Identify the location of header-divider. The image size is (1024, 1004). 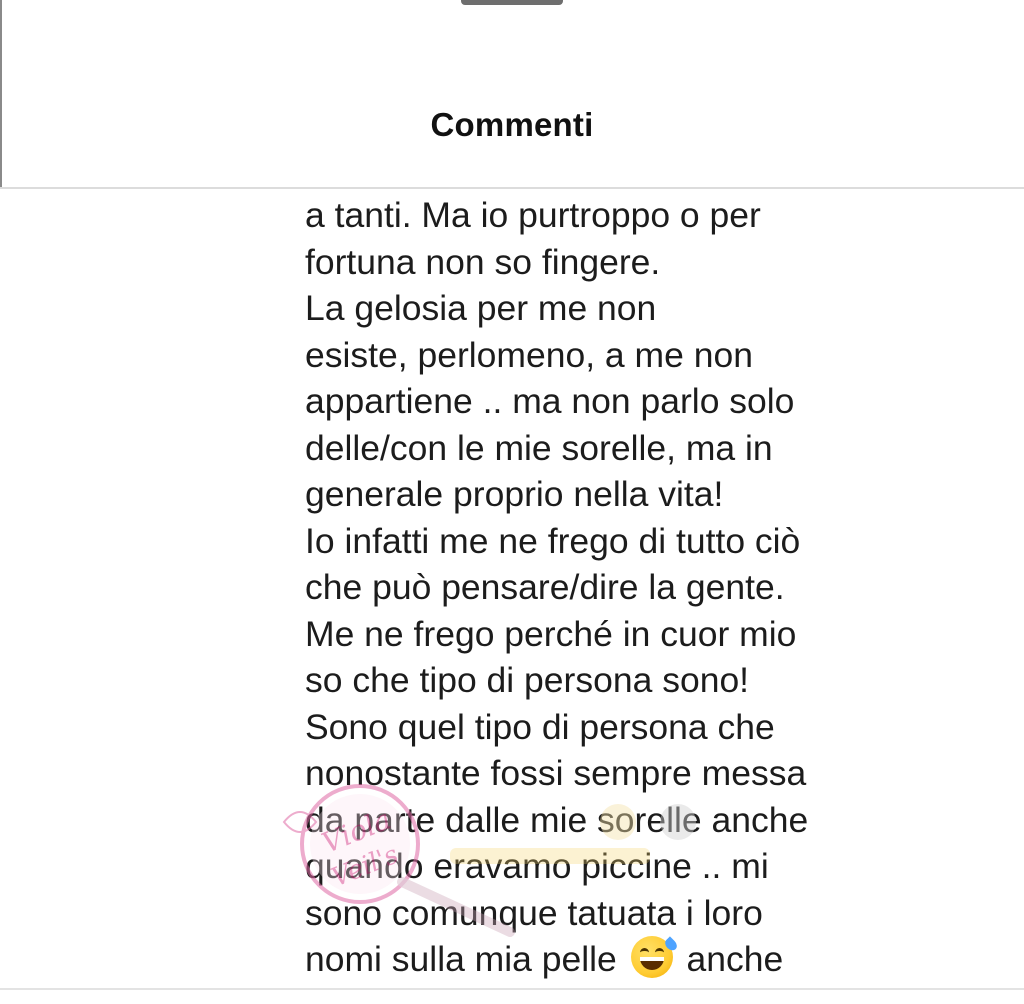
(512, 188).